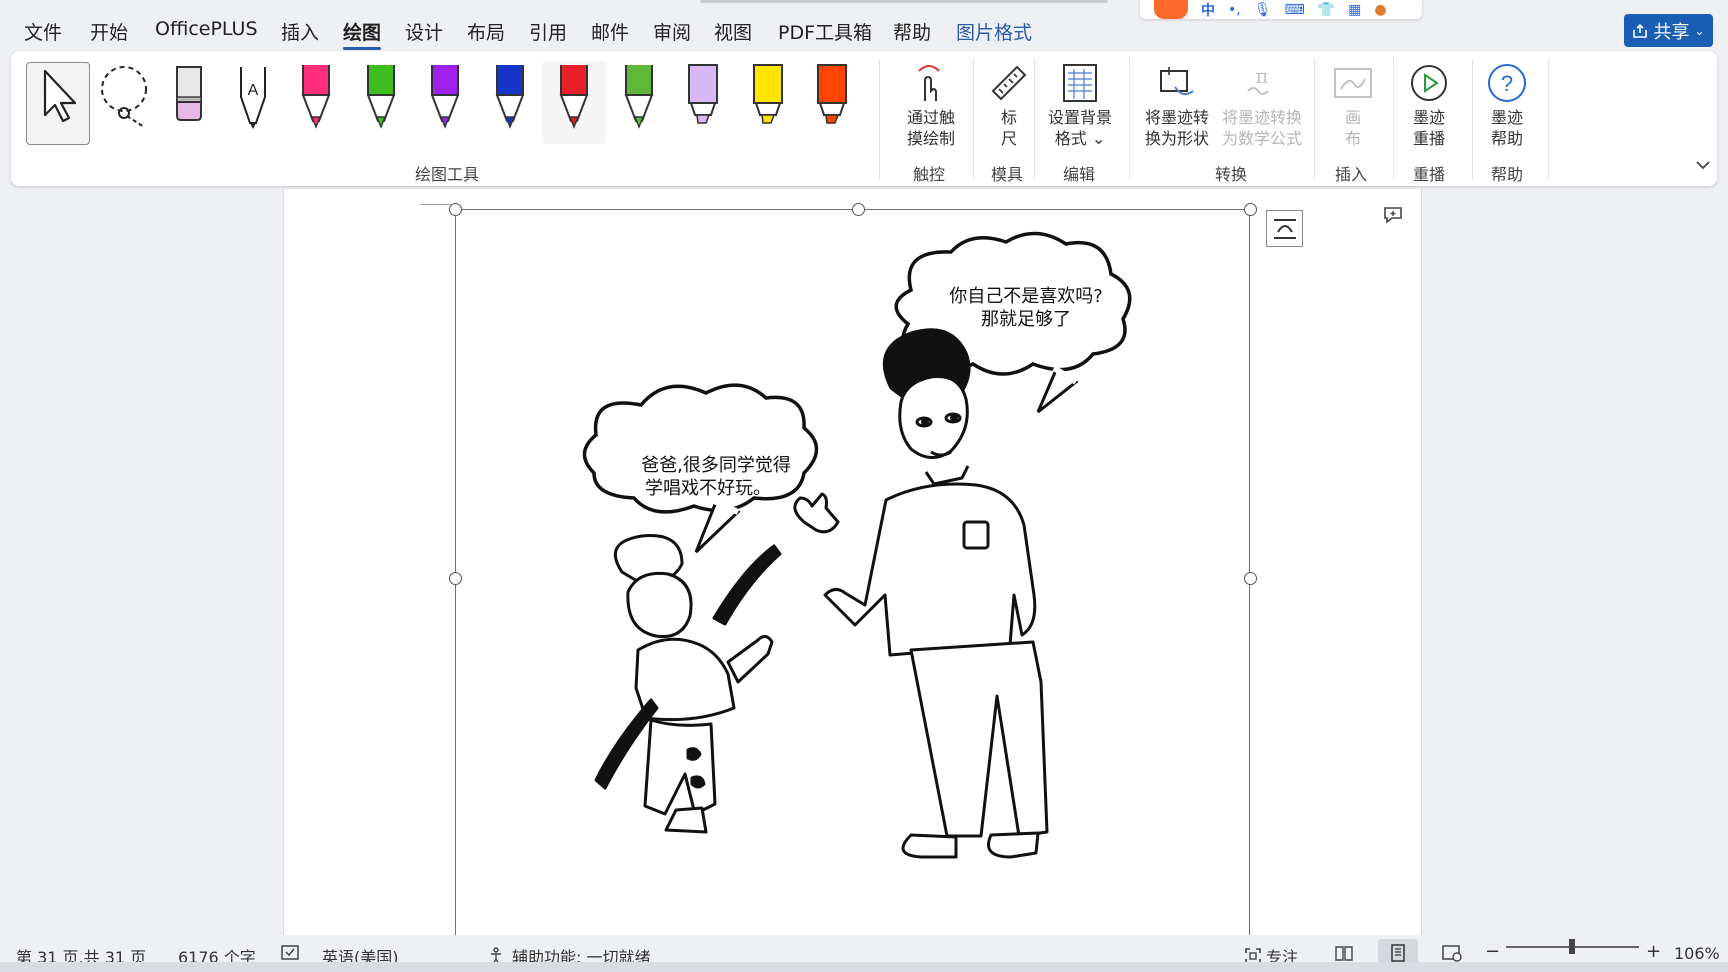 Image resolution: width=1728 pixels, height=972 pixels. Describe the element at coordinates (767, 94) in the screenshot. I see `yellow-highlighter-icon` at that location.